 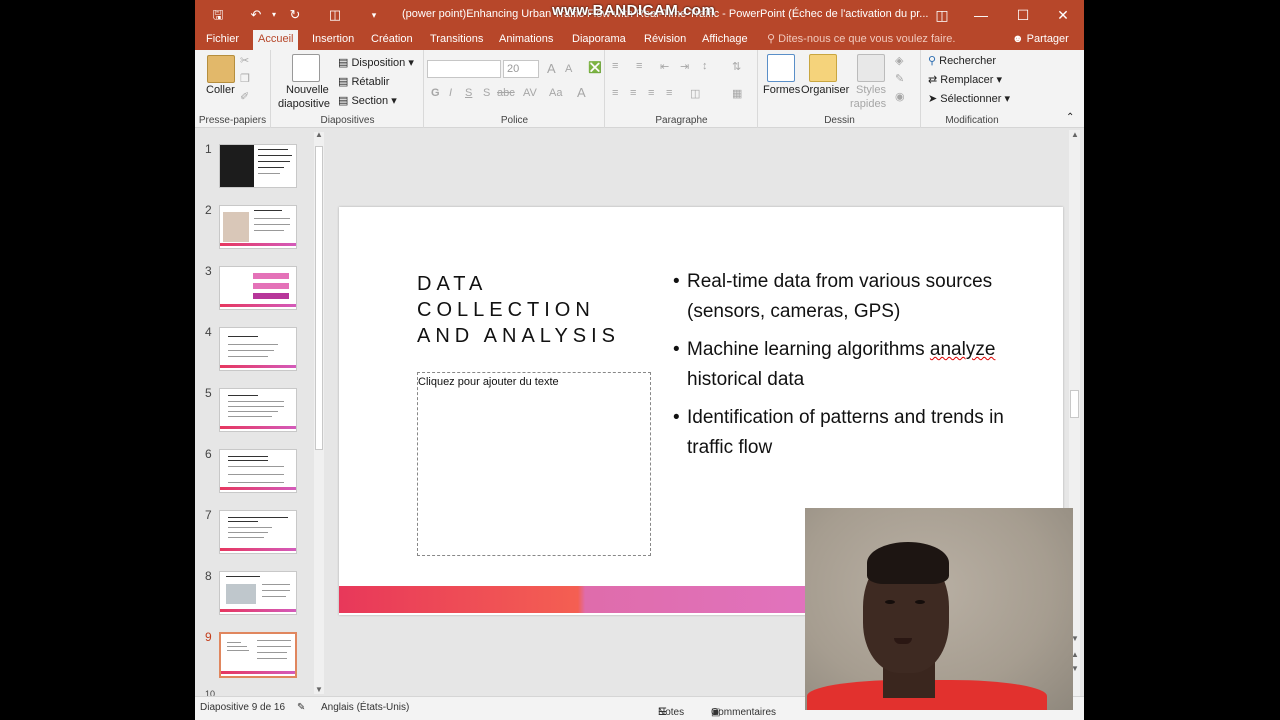 I want to click on clear-formatting-icon: ❎, so click(x=595, y=67).